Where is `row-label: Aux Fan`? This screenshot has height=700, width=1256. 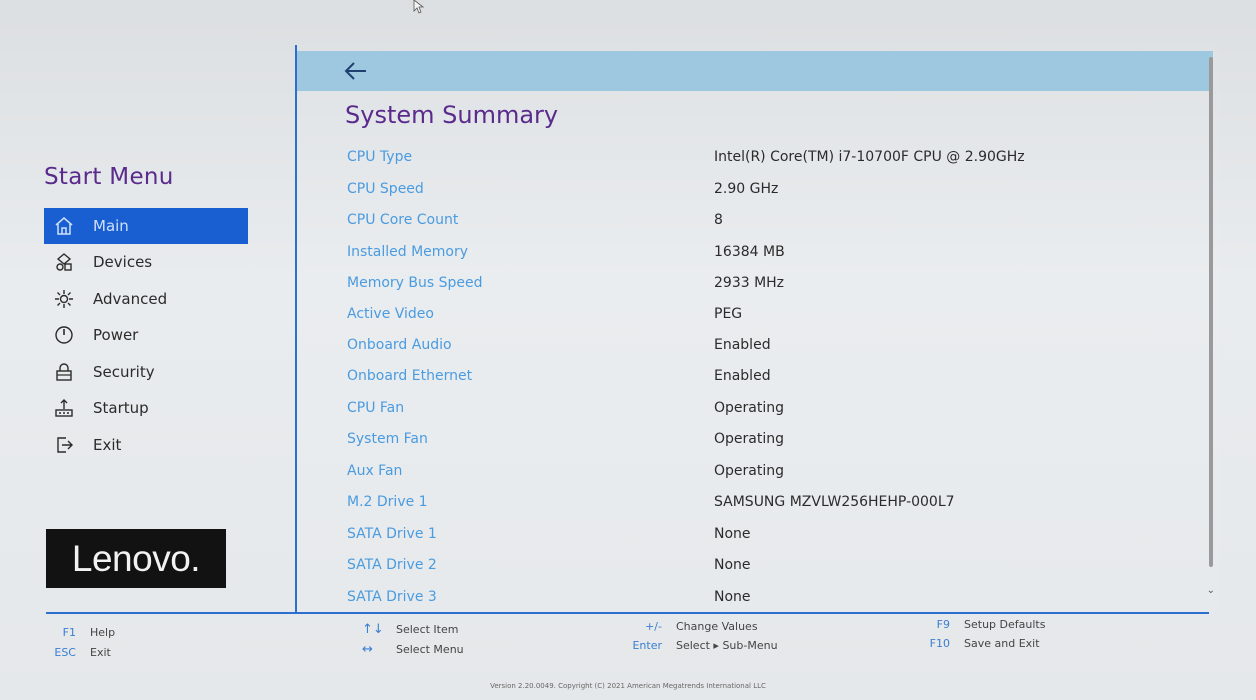 row-label: Aux Fan is located at coordinates (375, 470).